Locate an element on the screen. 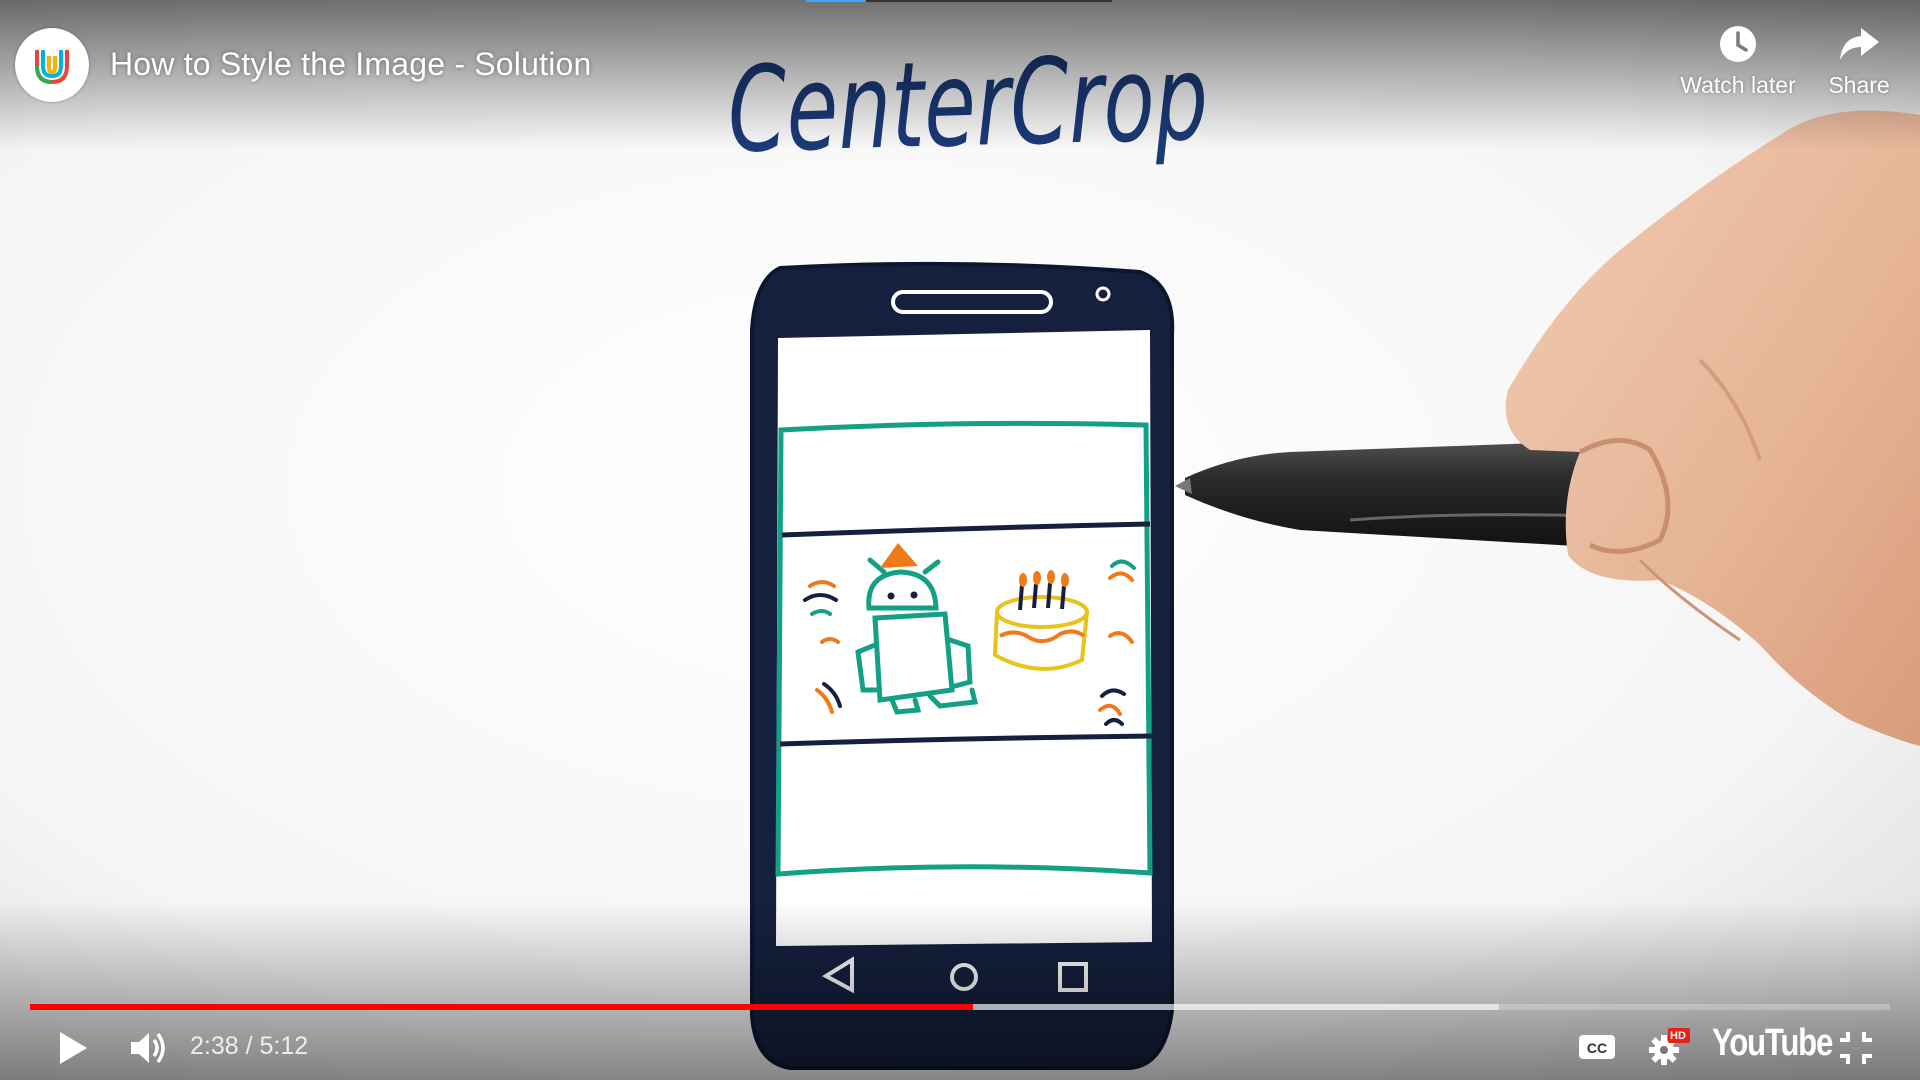  progress-bar is located at coordinates (960, 1007).